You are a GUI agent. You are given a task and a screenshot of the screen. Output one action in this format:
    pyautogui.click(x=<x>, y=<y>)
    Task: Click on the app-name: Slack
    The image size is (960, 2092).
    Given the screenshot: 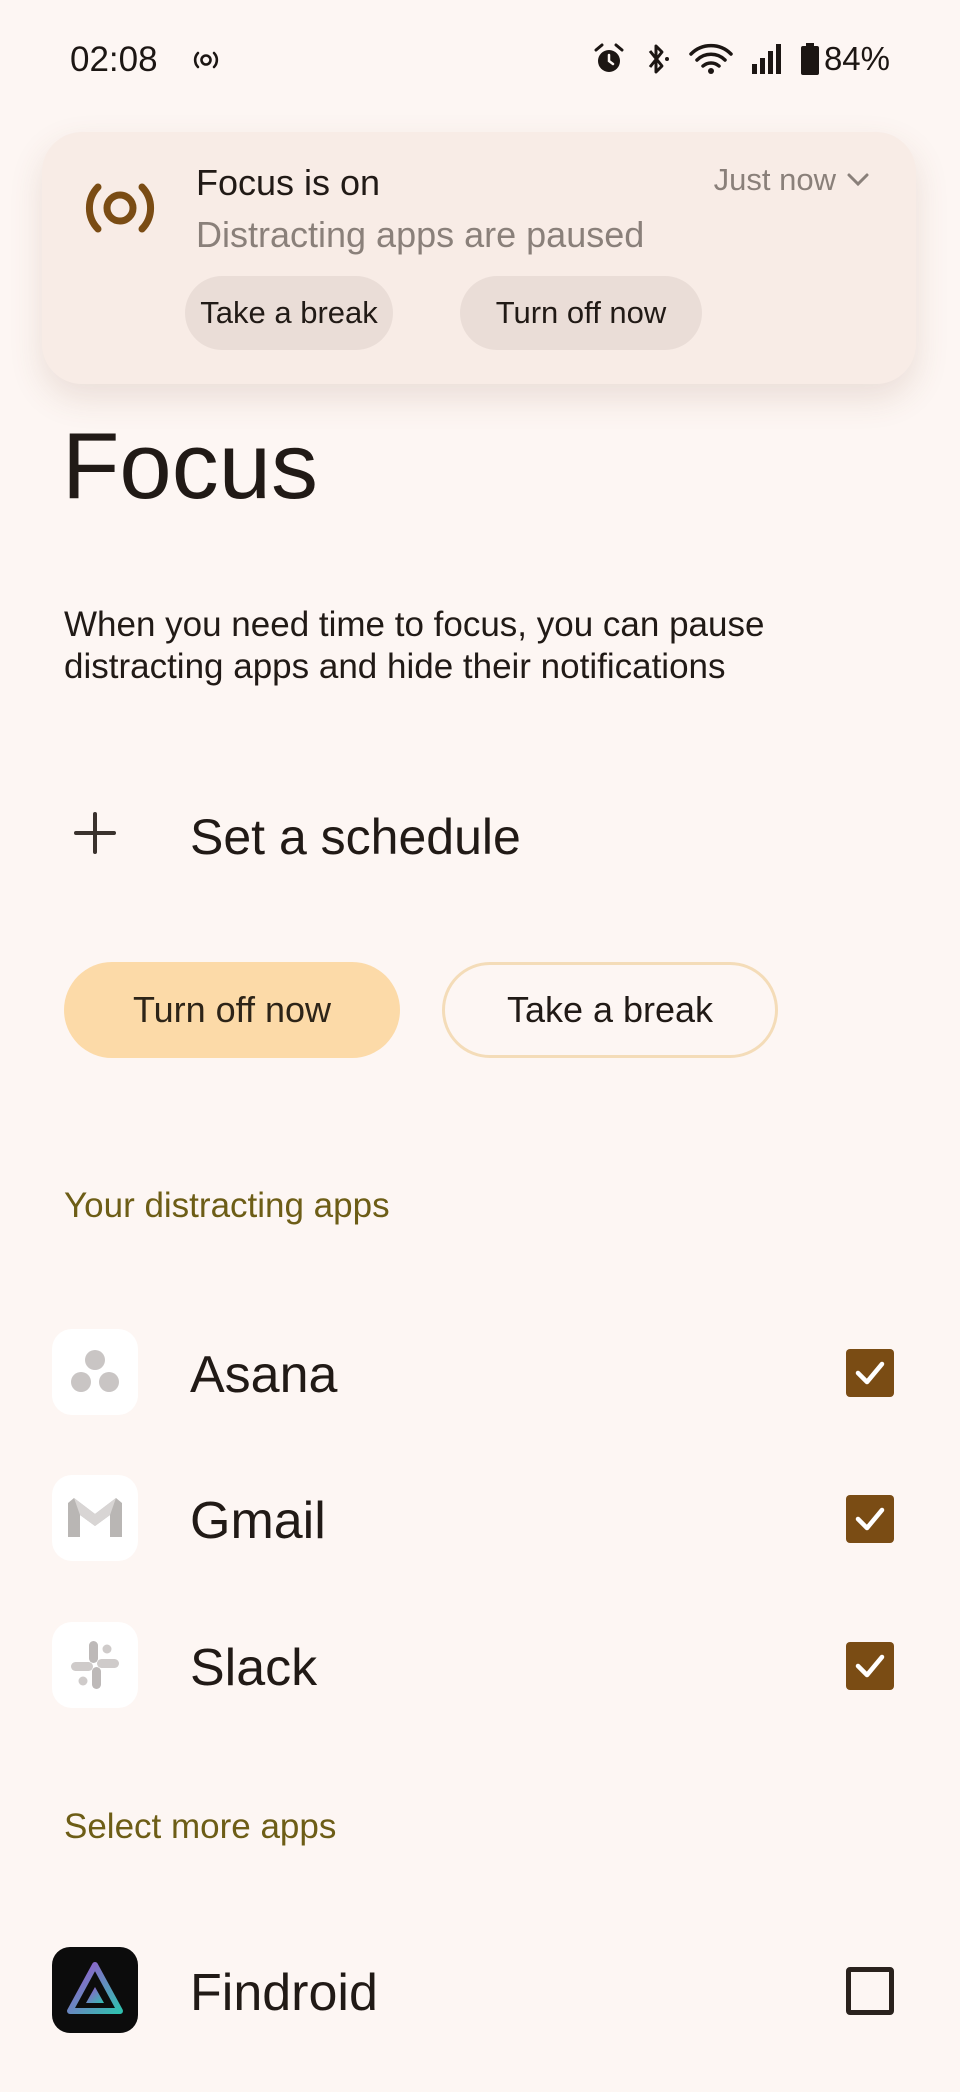 What is the action you would take?
    pyautogui.click(x=254, y=1668)
    